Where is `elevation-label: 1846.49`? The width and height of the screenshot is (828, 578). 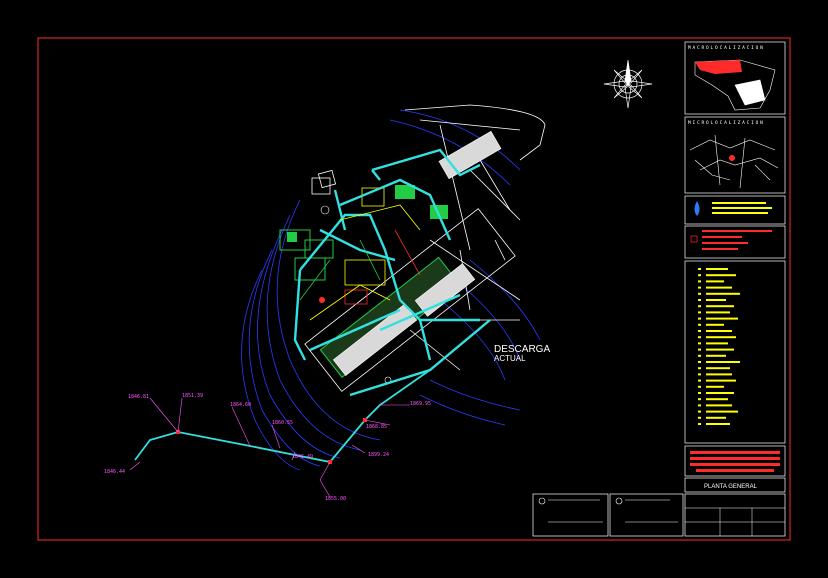 elevation-label: 1846.49 is located at coordinates (302, 457).